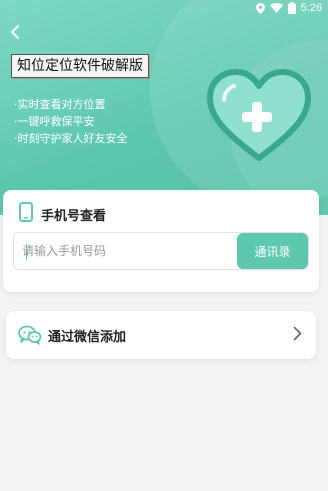  I want to click on phone-lookup-header: 手机号查看, so click(62, 214).